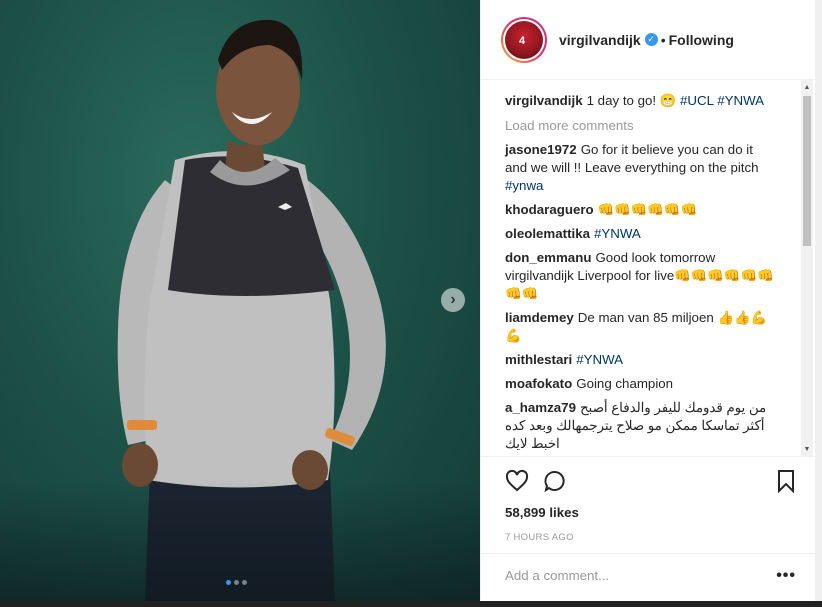  What do you see at coordinates (625, 383) in the screenshot?
I see `comment-text: Going champion` at bounding box center [625, 383].